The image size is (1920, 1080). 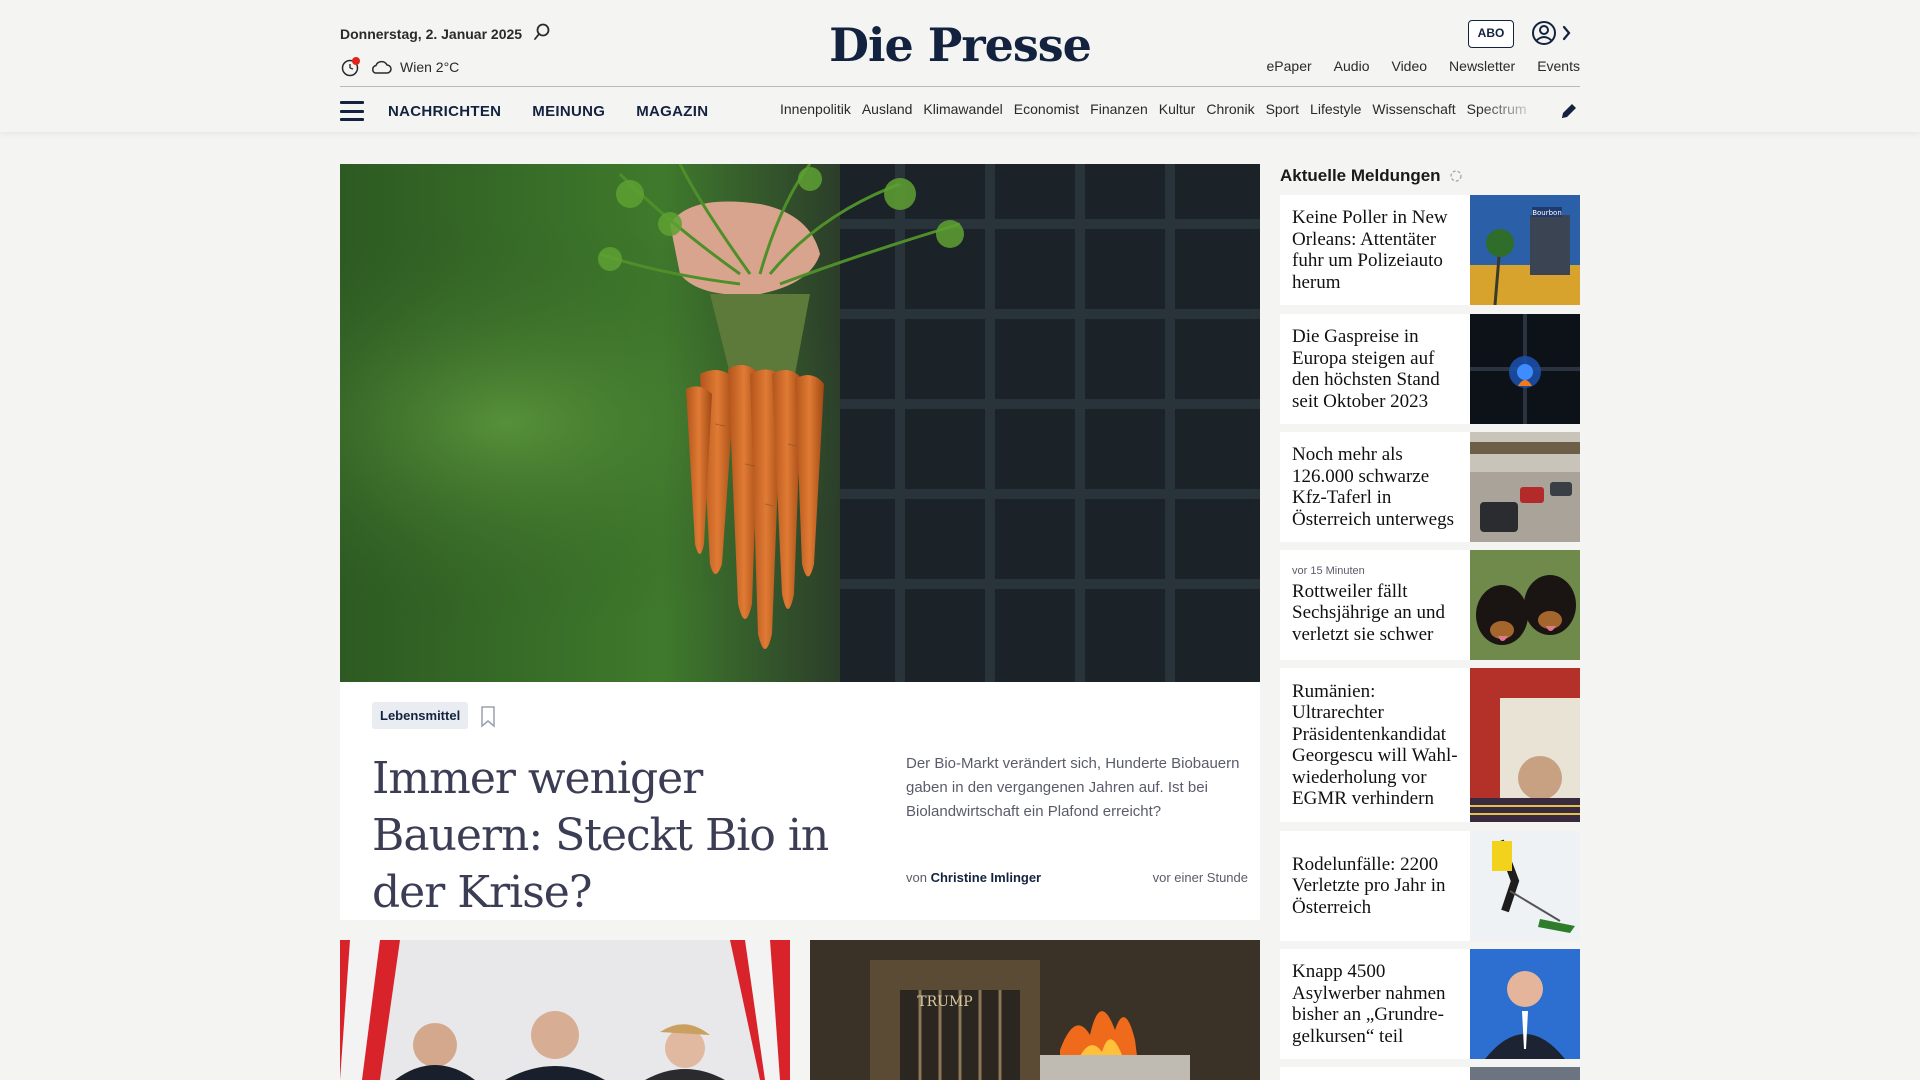 What do you see at coordinates (1289, 66) in the screenshot?
I see `link-epaper: ePaper` at bounding box center [1289, 66].